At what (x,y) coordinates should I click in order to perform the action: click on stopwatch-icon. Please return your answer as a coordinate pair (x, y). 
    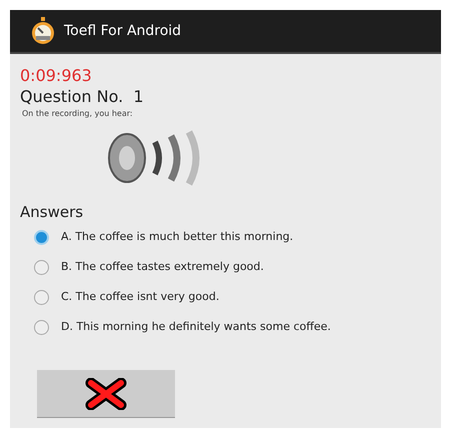
    Looking at the image, I should click on (43, 31).